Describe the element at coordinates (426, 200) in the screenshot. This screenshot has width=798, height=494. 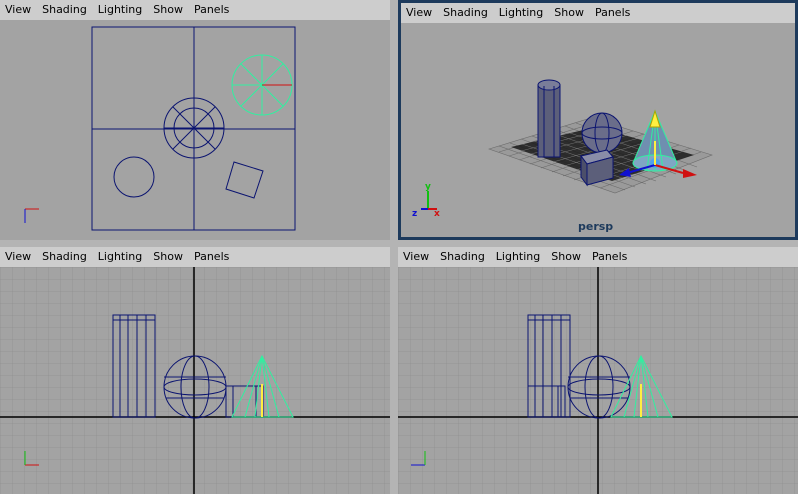
I see `view-axis-gizmo: y x z` at that location.